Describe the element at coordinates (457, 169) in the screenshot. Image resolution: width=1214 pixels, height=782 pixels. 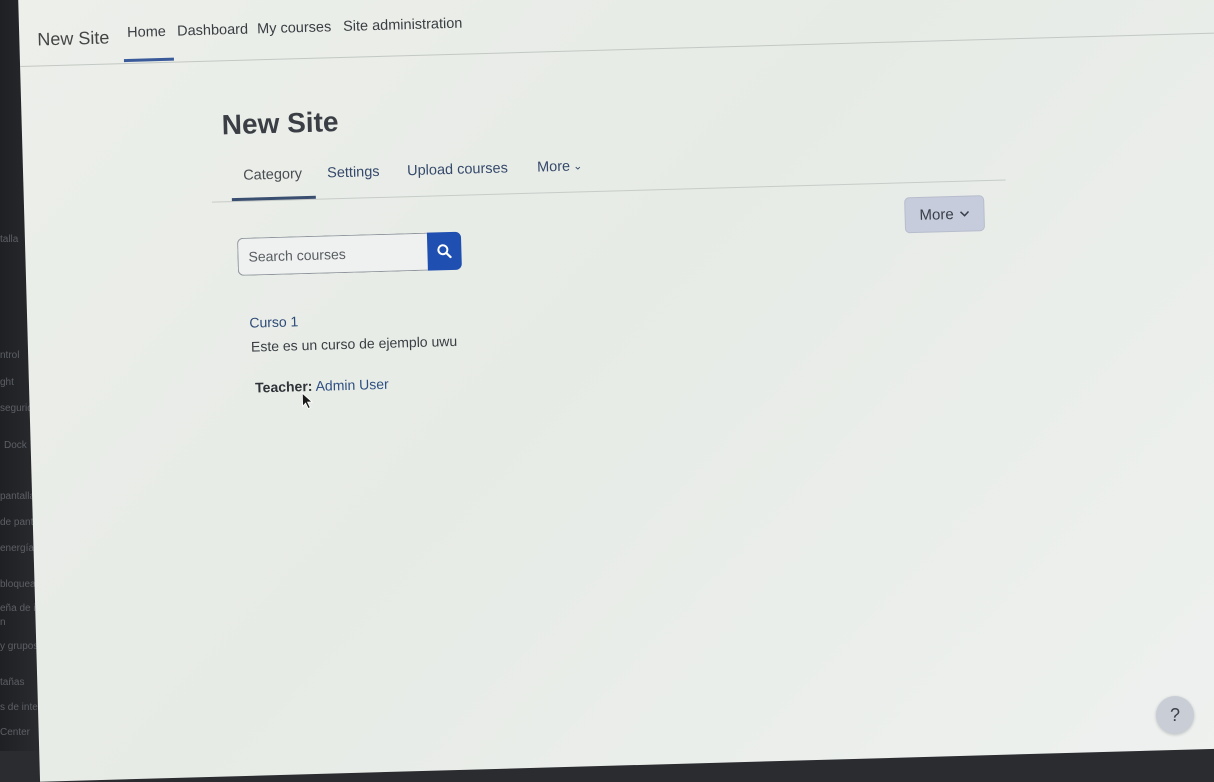
I see `tab-upload-courses: Upload courses` at that location.